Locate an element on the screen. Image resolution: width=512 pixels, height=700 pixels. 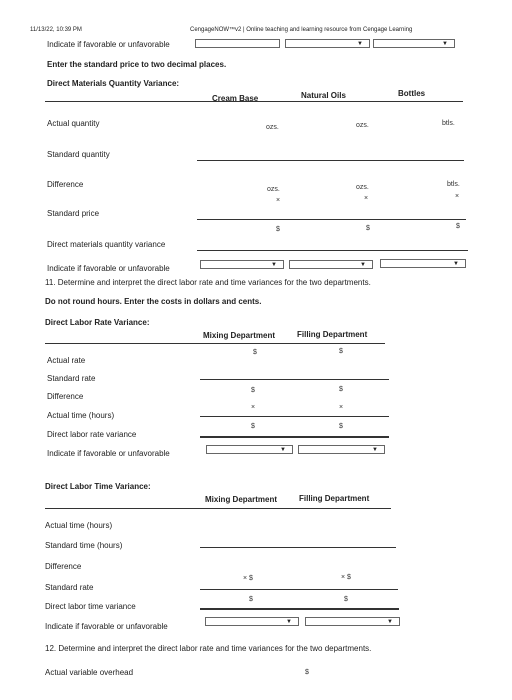
row-actual-quantity: Actual quantity is located at coordinates (73, 123).